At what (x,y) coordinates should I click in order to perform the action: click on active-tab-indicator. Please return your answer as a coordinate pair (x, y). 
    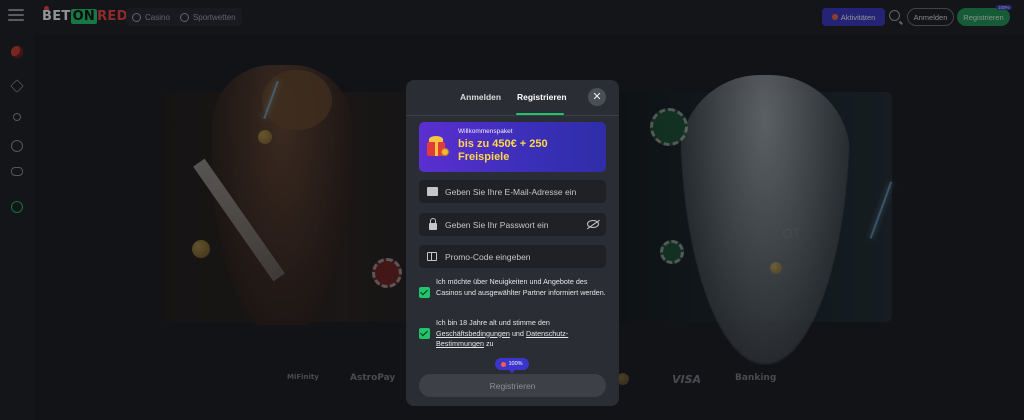
    Looking at the image, I should click on (540, 114).